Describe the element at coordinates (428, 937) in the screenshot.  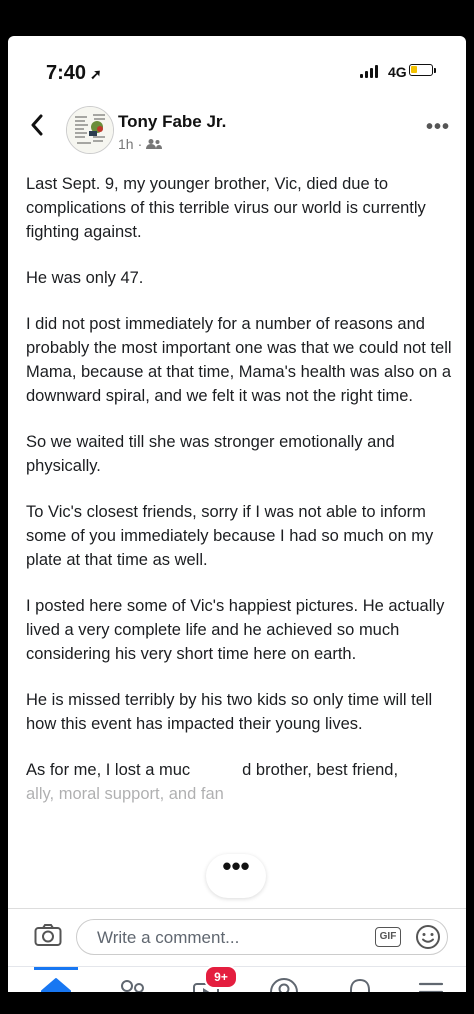
I see `smiley-icon` at that location.